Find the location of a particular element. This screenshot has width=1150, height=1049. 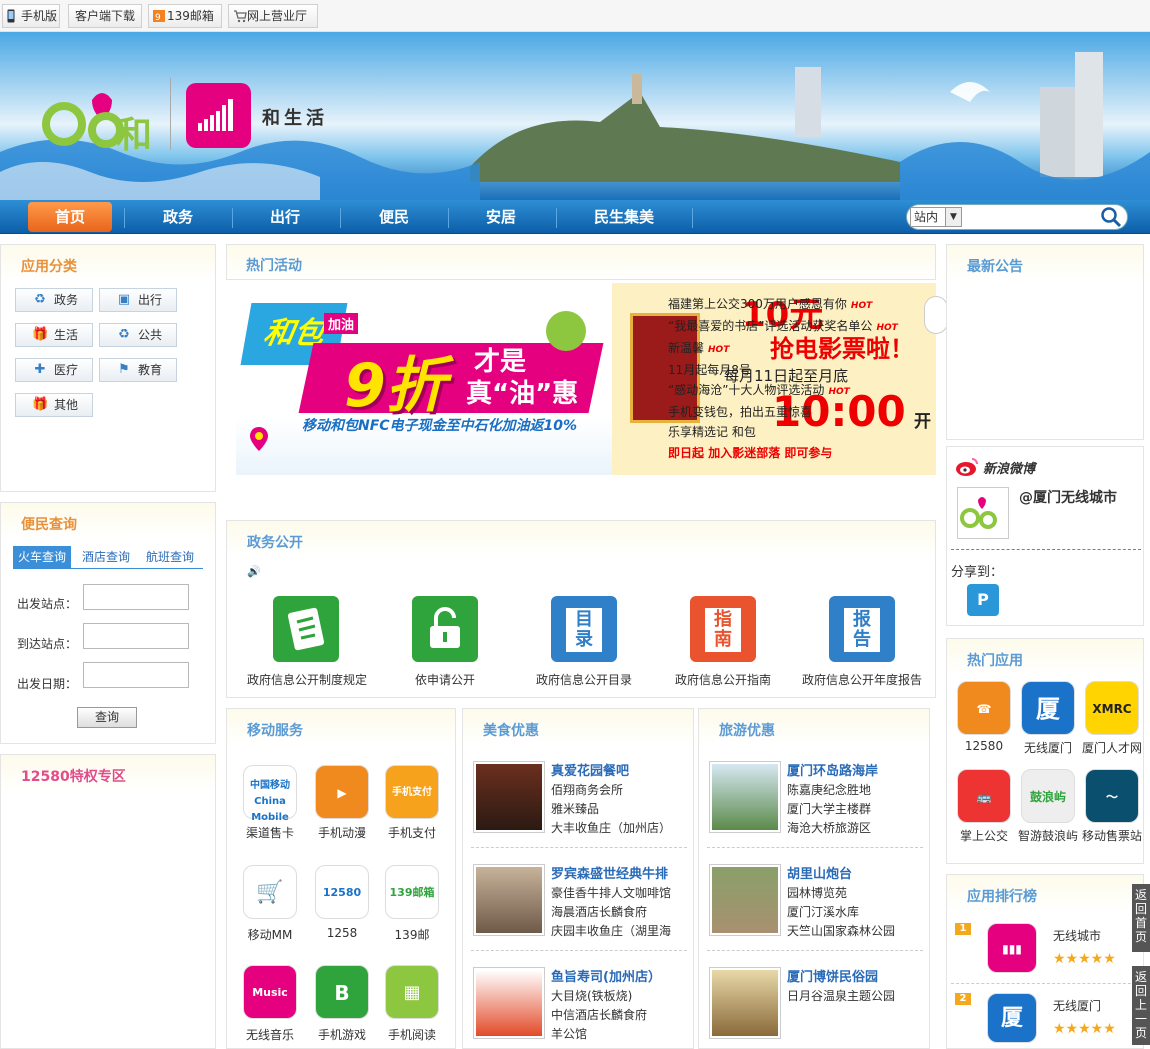

gov-item-label: 政府信息公开目录 is located at coordinates (584, 679).